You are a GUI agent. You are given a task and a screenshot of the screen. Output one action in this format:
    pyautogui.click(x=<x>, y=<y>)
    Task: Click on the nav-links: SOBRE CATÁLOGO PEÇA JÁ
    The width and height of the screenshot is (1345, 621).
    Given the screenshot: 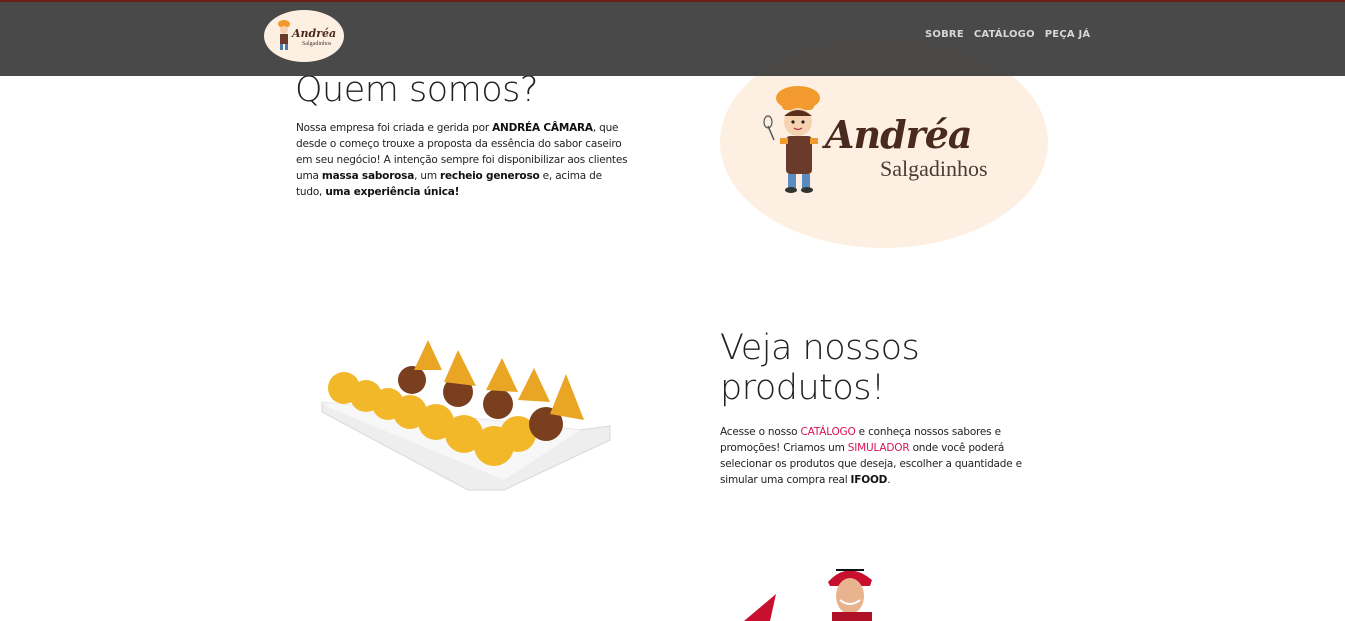 What is the action you would take?
    pyautogui.click(x=1007, y=34)
    